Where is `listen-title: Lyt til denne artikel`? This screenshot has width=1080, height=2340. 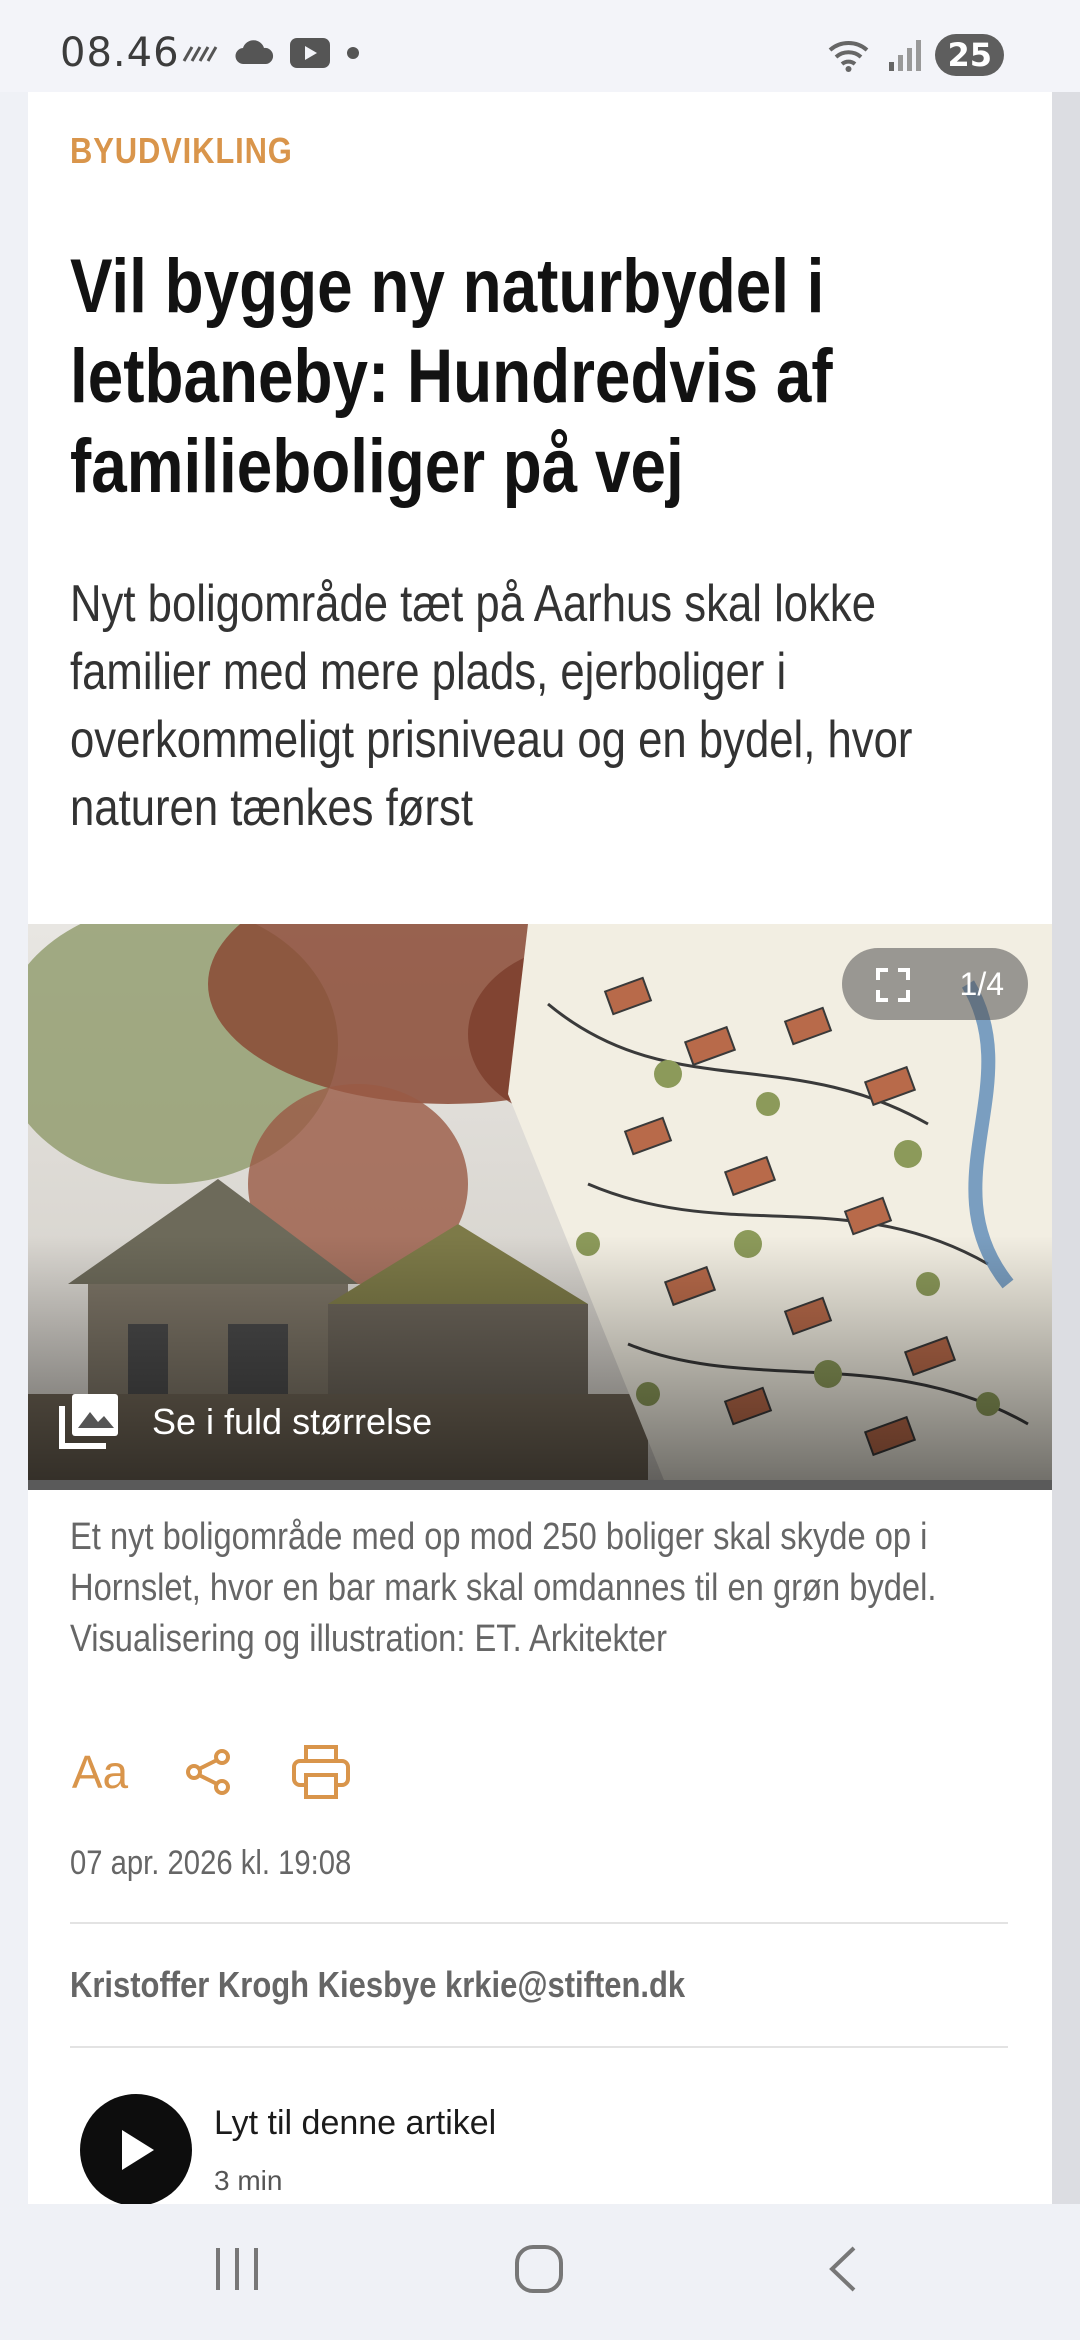 listen-title: Lyt til denne artikel is located at coordinates (355, 2122).